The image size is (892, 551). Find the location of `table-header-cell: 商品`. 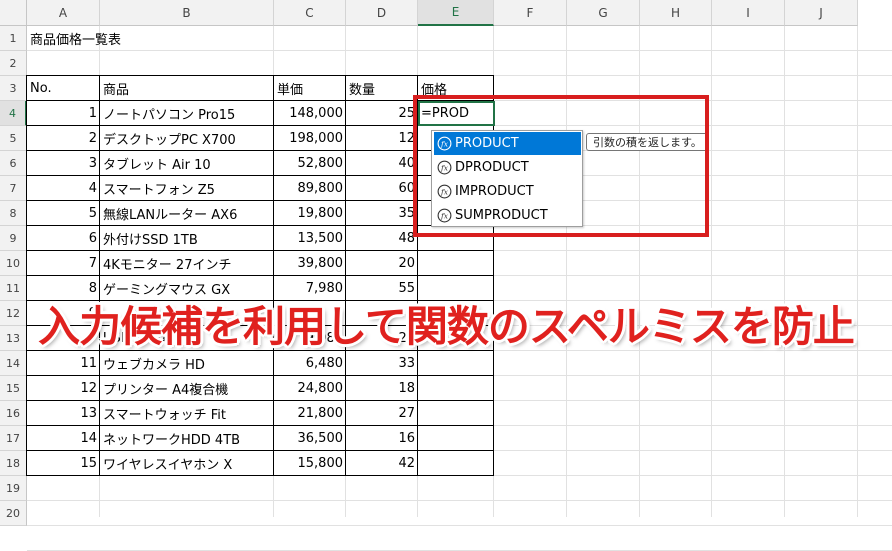

table-header-cell: 商品 is located at coordinates (187, 88).